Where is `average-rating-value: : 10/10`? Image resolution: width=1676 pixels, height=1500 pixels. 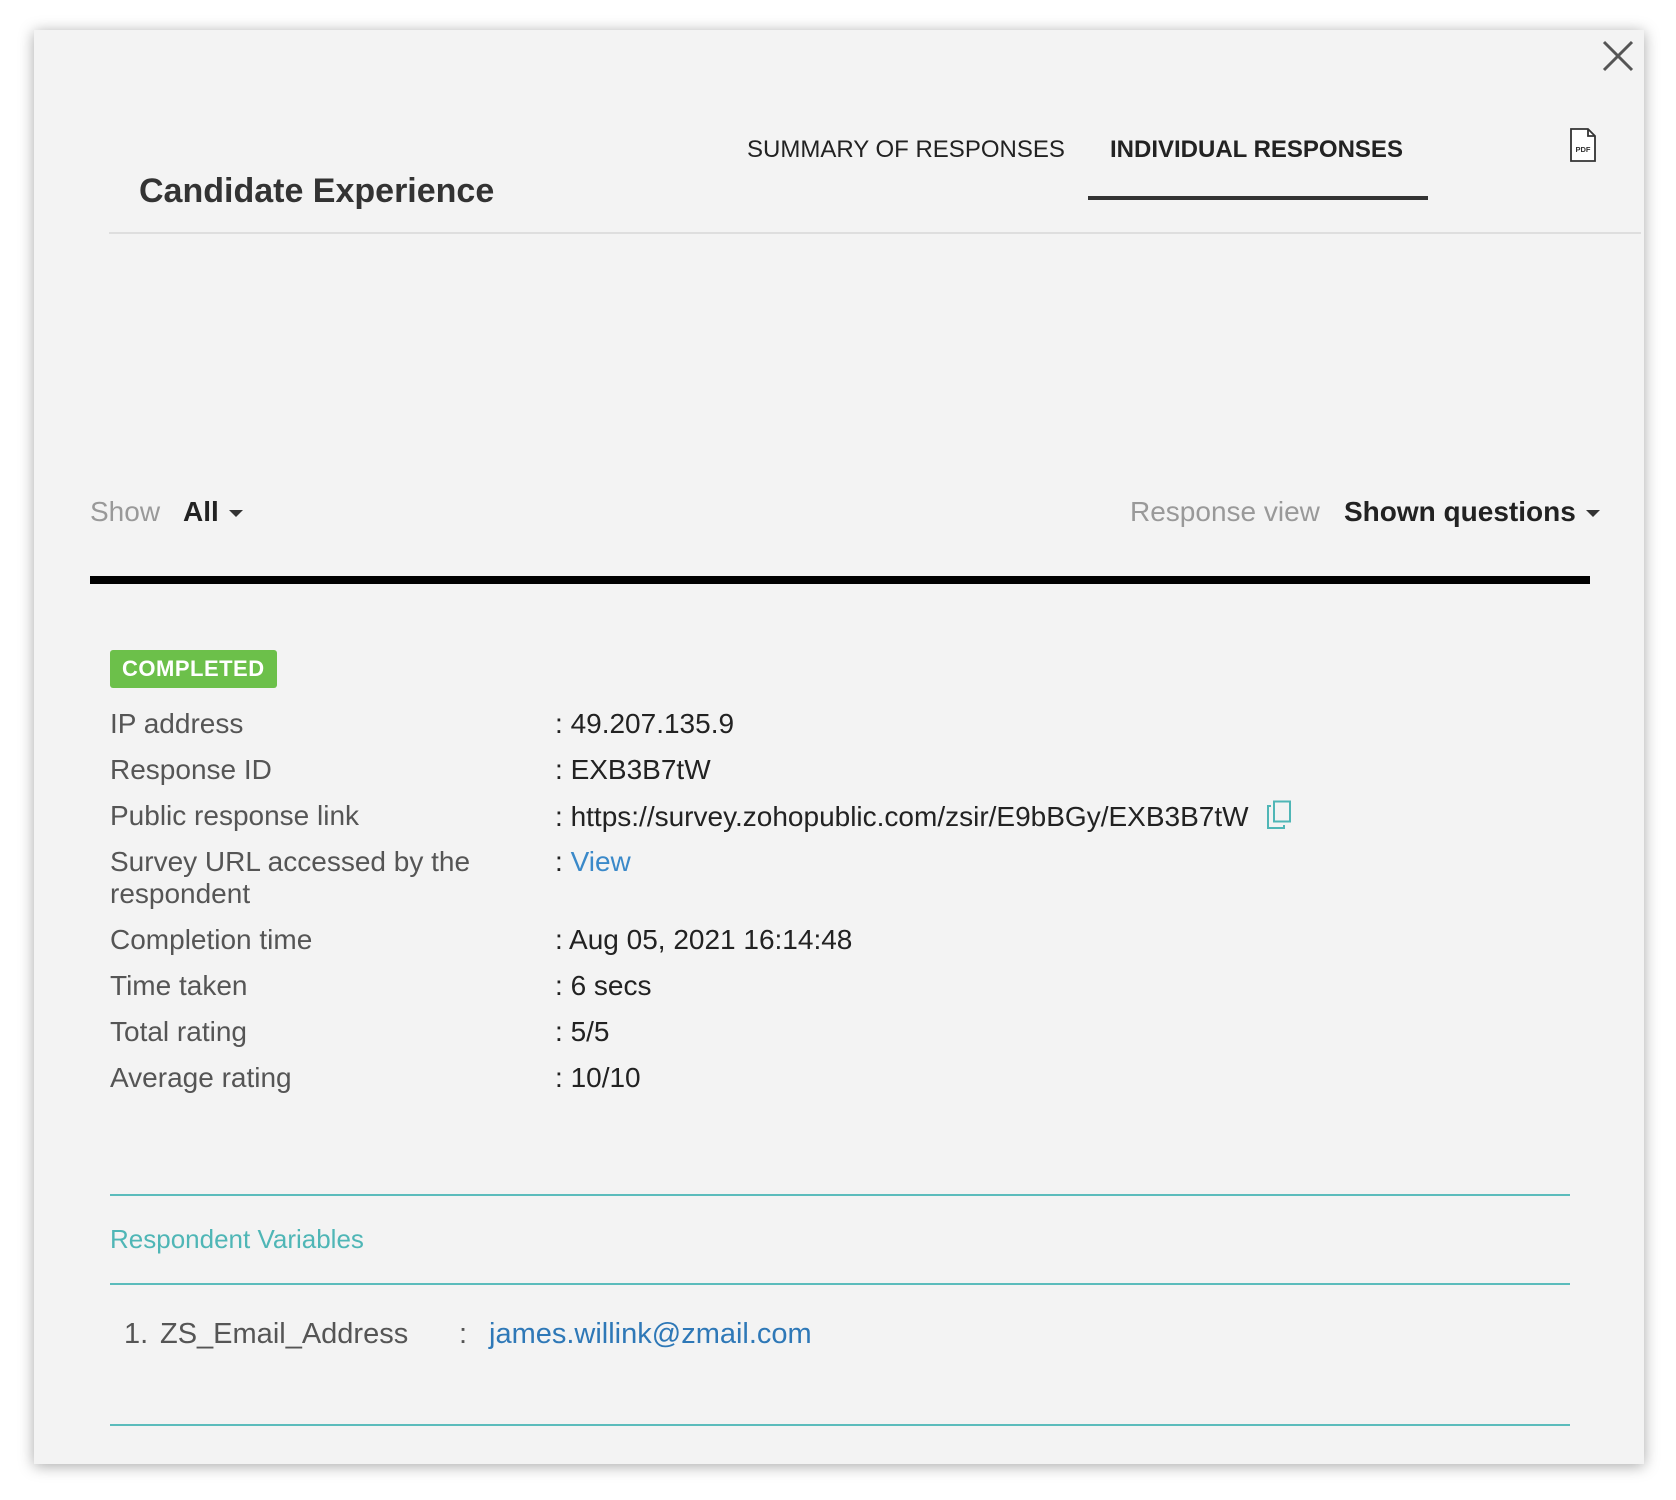 average-rating-value: : 10/10 is located at coordinates (598, 1078).